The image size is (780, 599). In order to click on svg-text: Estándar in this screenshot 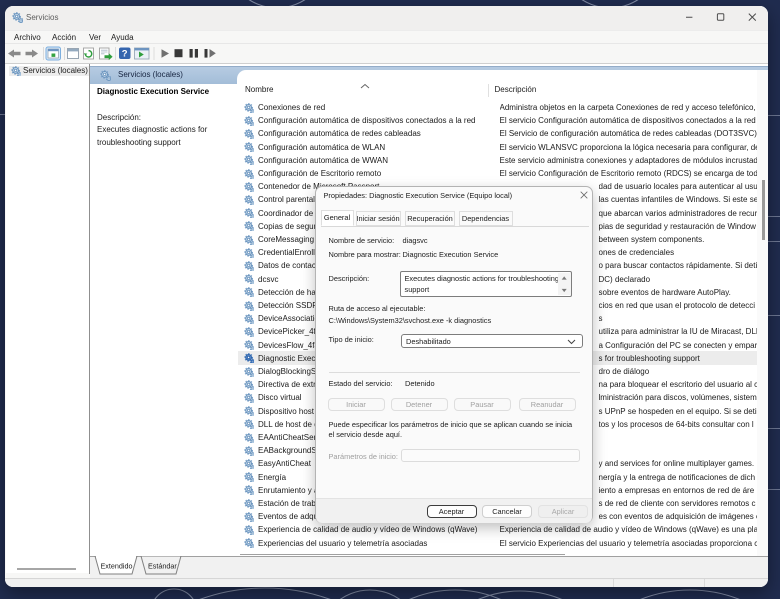, I will do `click(162, 566)`.